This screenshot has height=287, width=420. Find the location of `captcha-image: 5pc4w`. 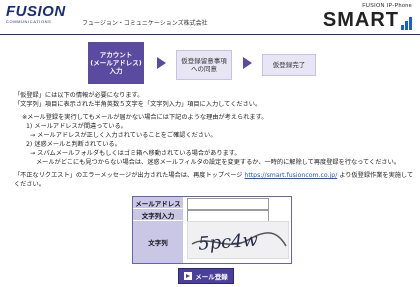

captcha-image: 5pc4w is located at coordinates (238, 240).